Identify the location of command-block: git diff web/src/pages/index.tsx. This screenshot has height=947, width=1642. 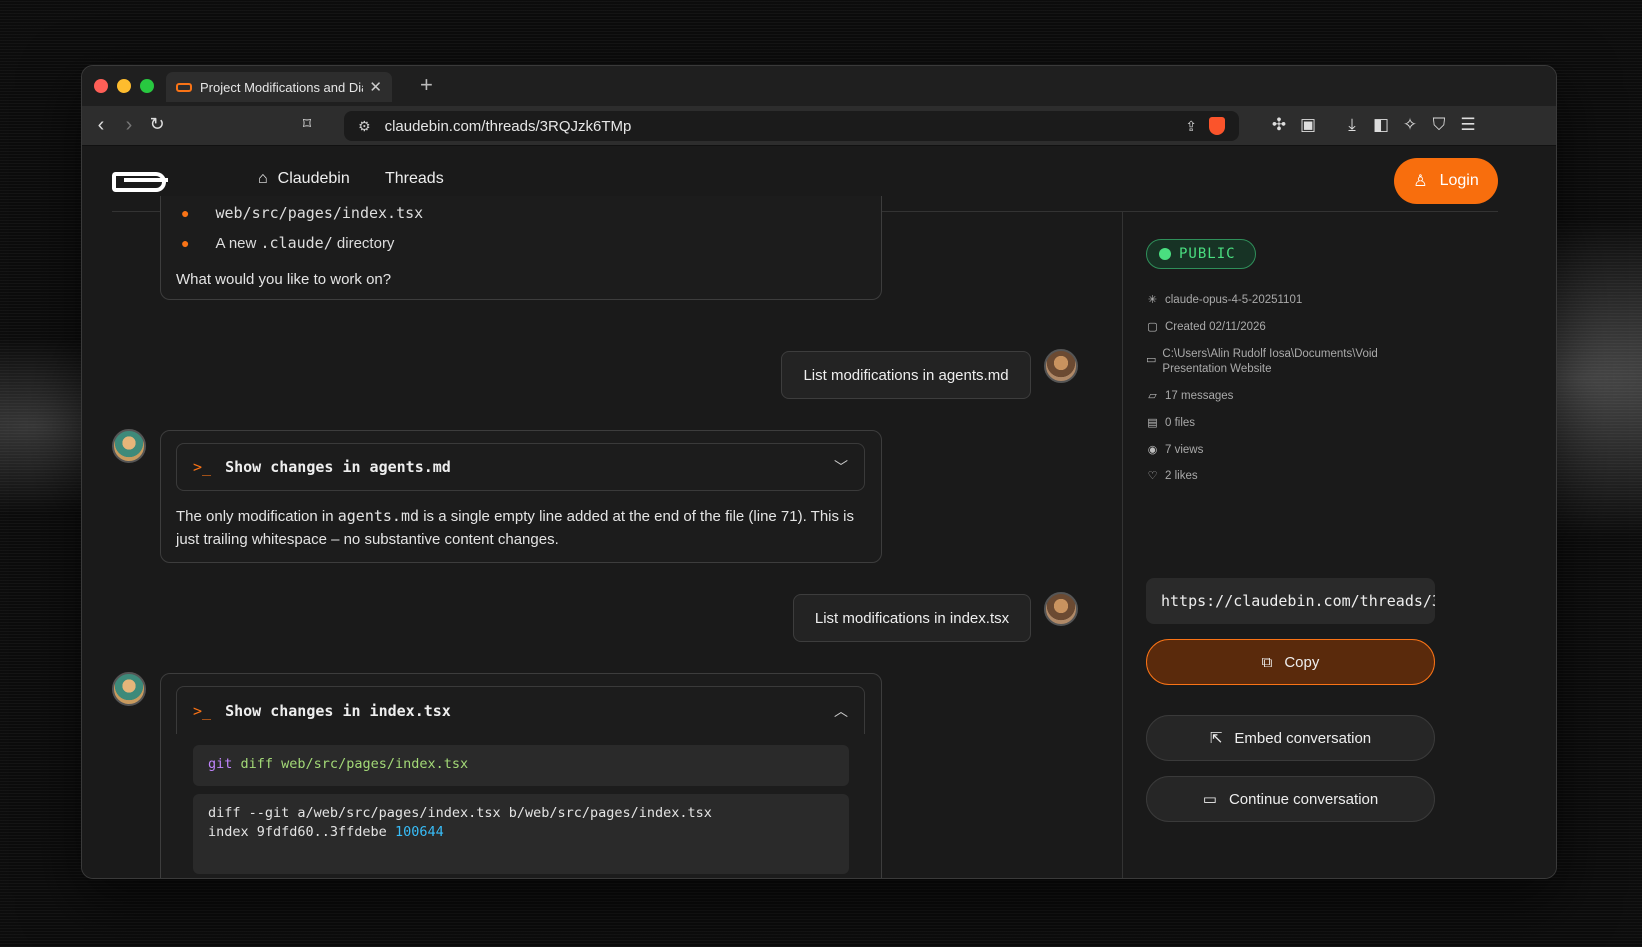
(521, 765).